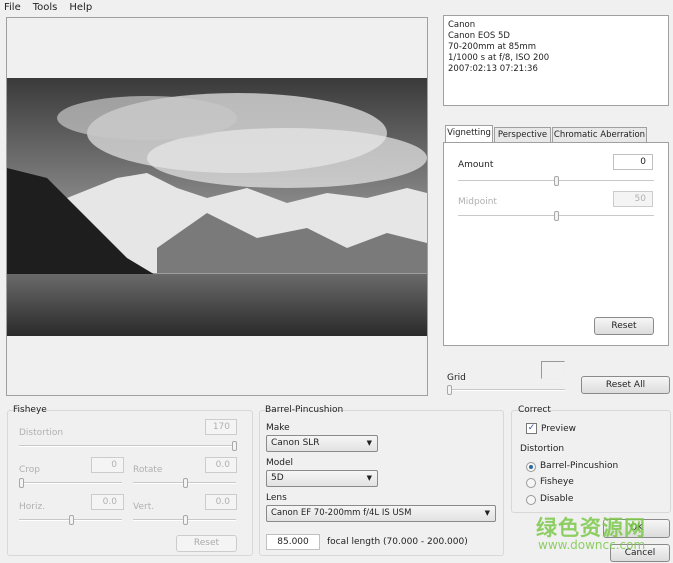 This screenshot has height=563, width=673. I want to click on exif-exposure: 1/1000 s at f/8, ISO 200, so click(499, 58).